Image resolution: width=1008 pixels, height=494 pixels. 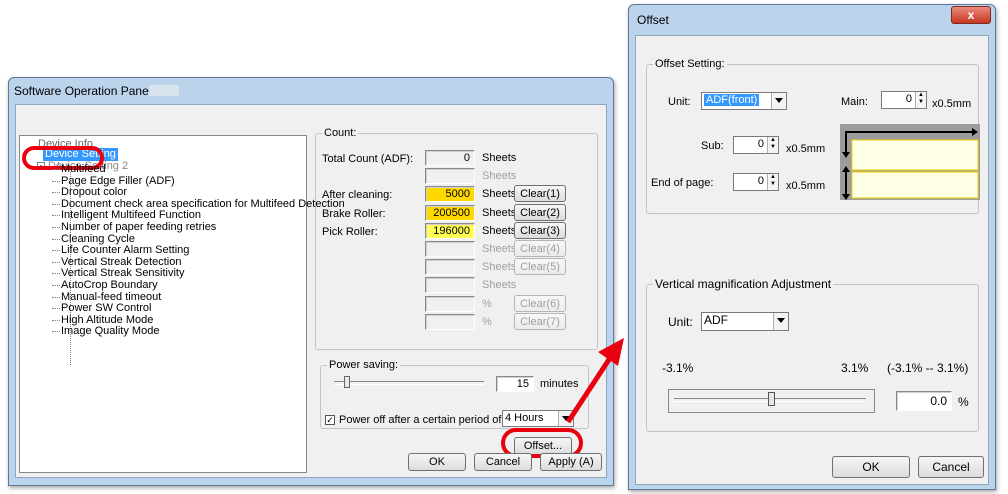 I want to click on count-row-value: 200500, so click(x=450, y=212).